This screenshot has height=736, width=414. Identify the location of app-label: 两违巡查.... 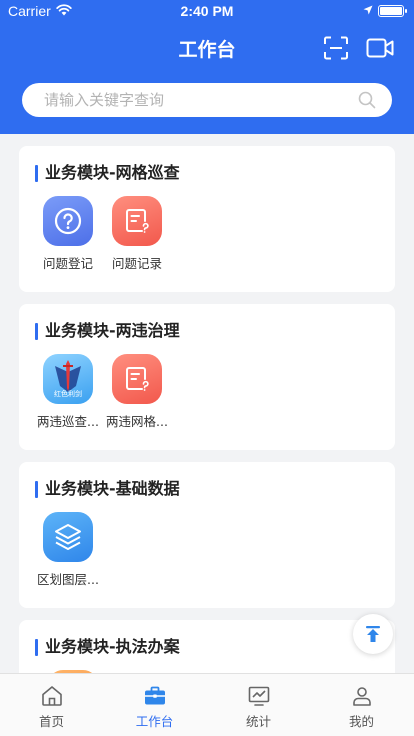
(68, 421).